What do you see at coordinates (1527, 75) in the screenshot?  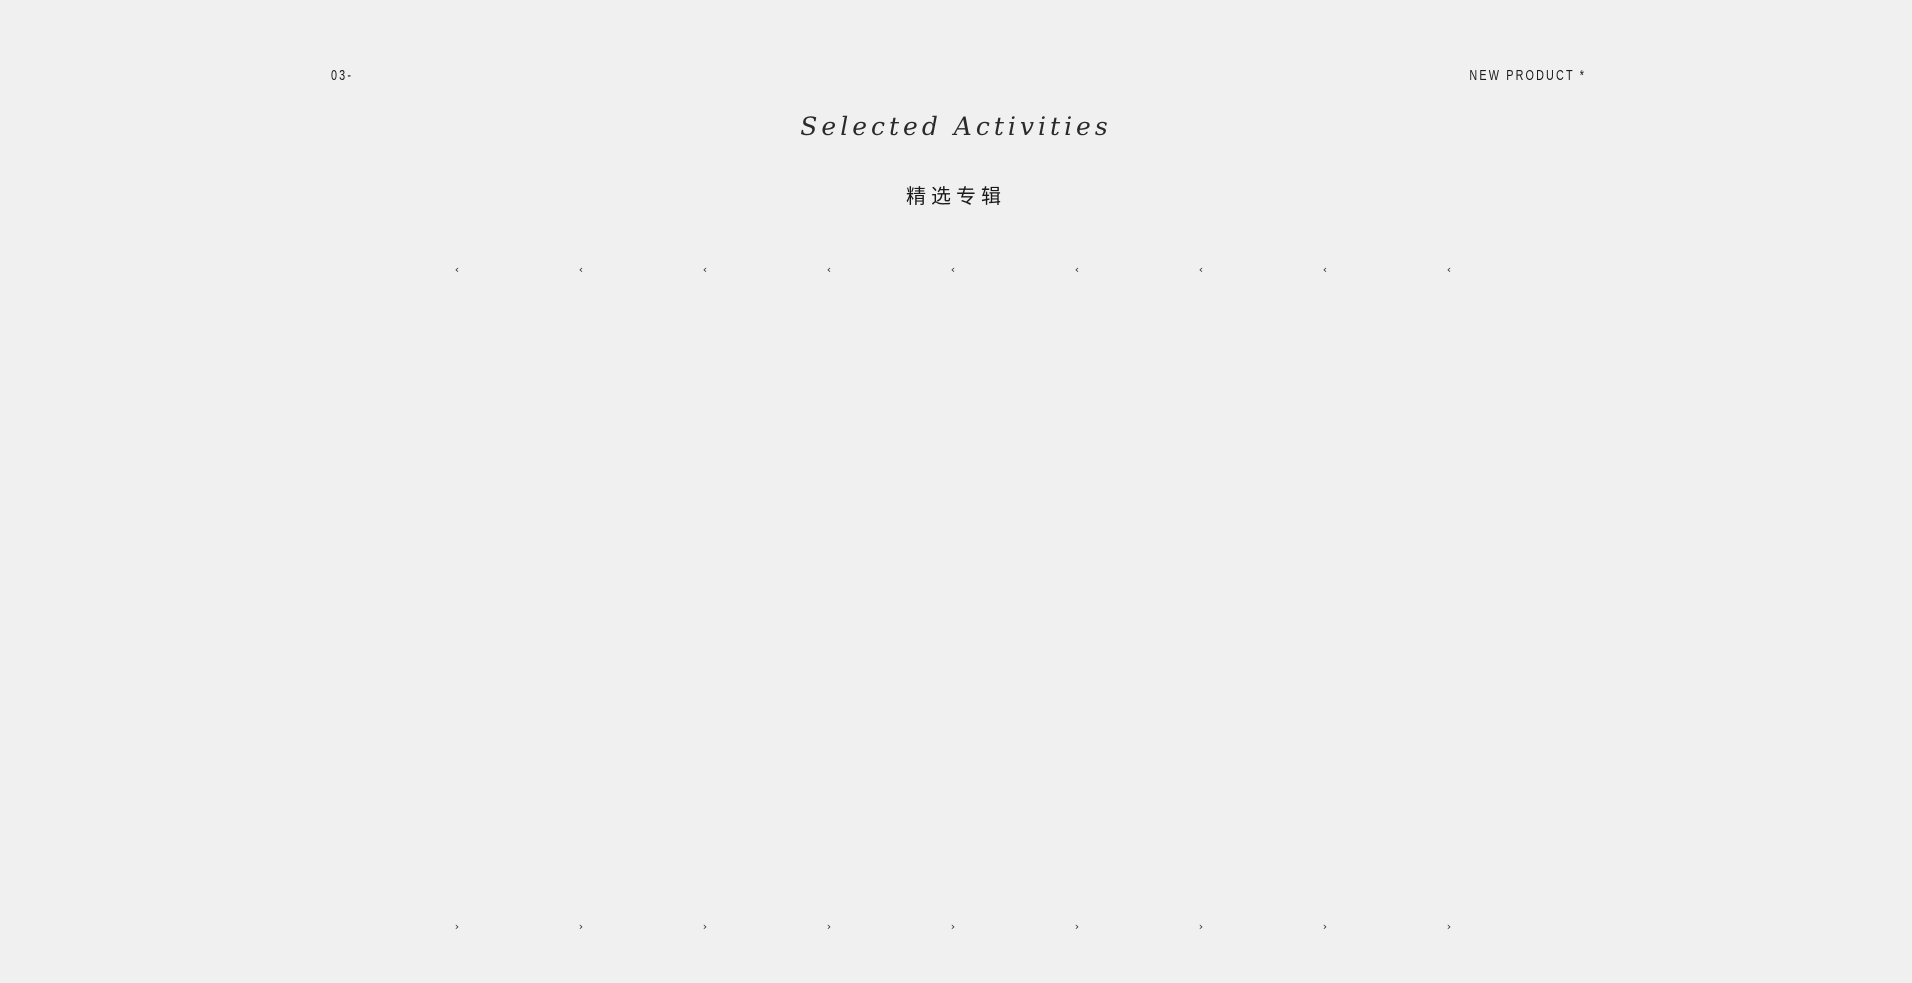 I see `section-tag: NEW PRODUCT *` at bounding box center [1527, 75].